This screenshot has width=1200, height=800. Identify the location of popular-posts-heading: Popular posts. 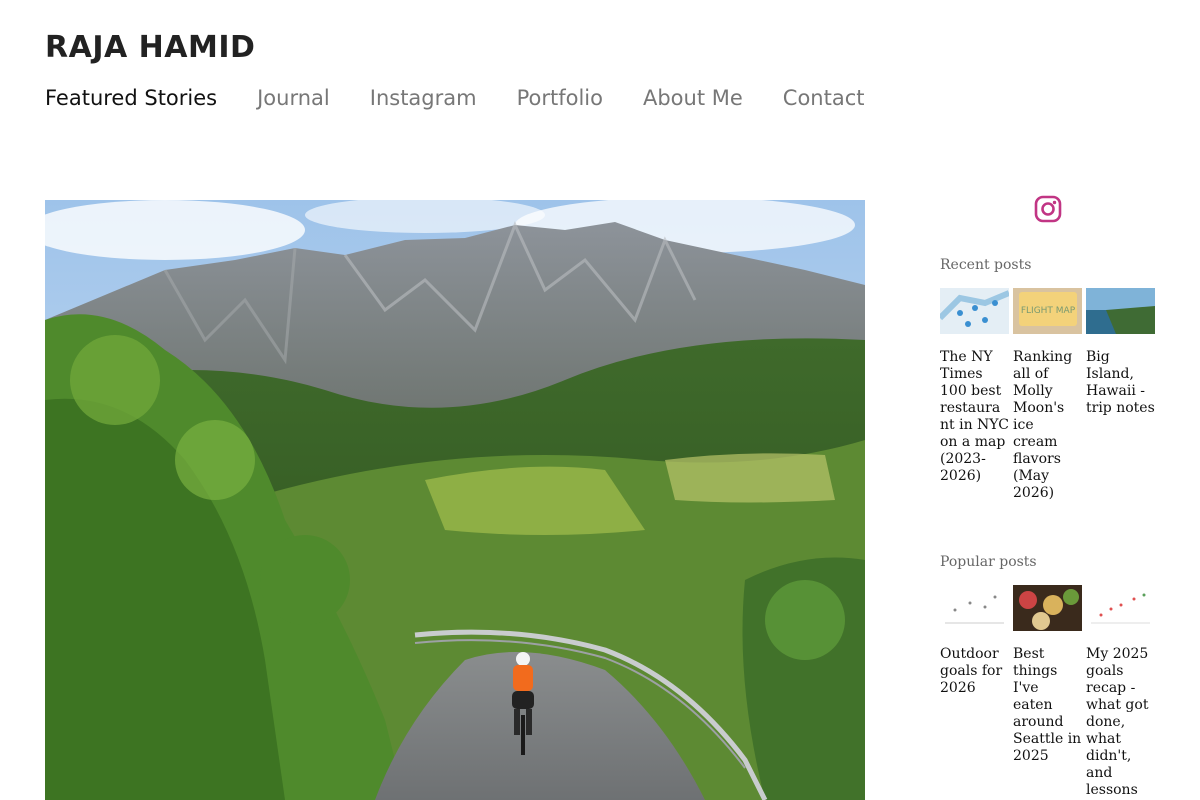
(988, 562).